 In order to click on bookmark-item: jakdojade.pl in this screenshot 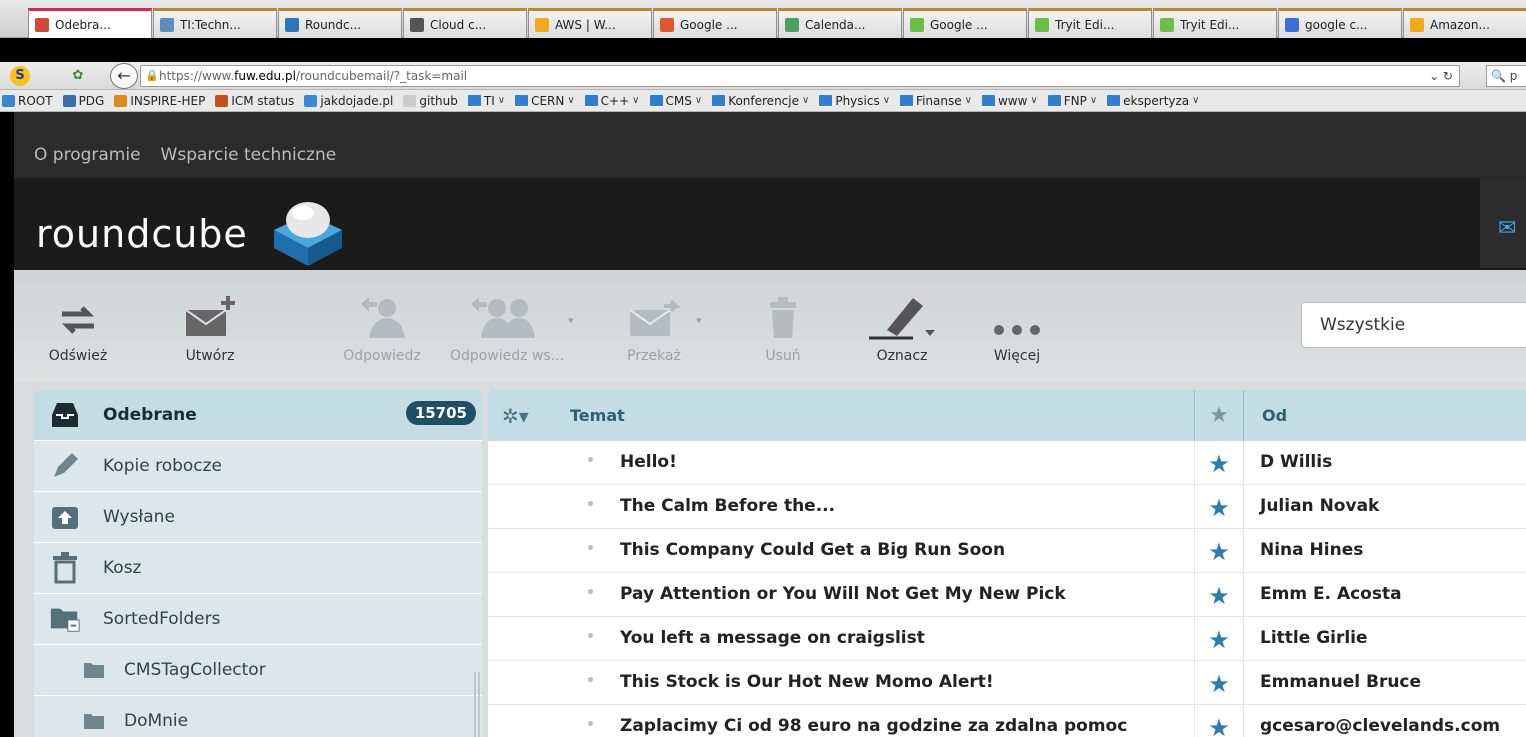, I will do `click(348, 101)`.